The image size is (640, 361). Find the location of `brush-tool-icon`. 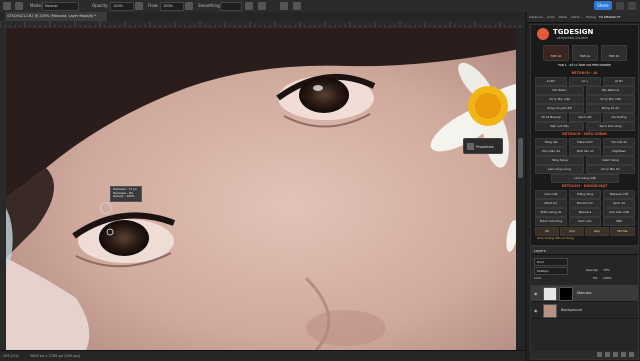

brush-tool-icon is located at coordinates (19, 6).